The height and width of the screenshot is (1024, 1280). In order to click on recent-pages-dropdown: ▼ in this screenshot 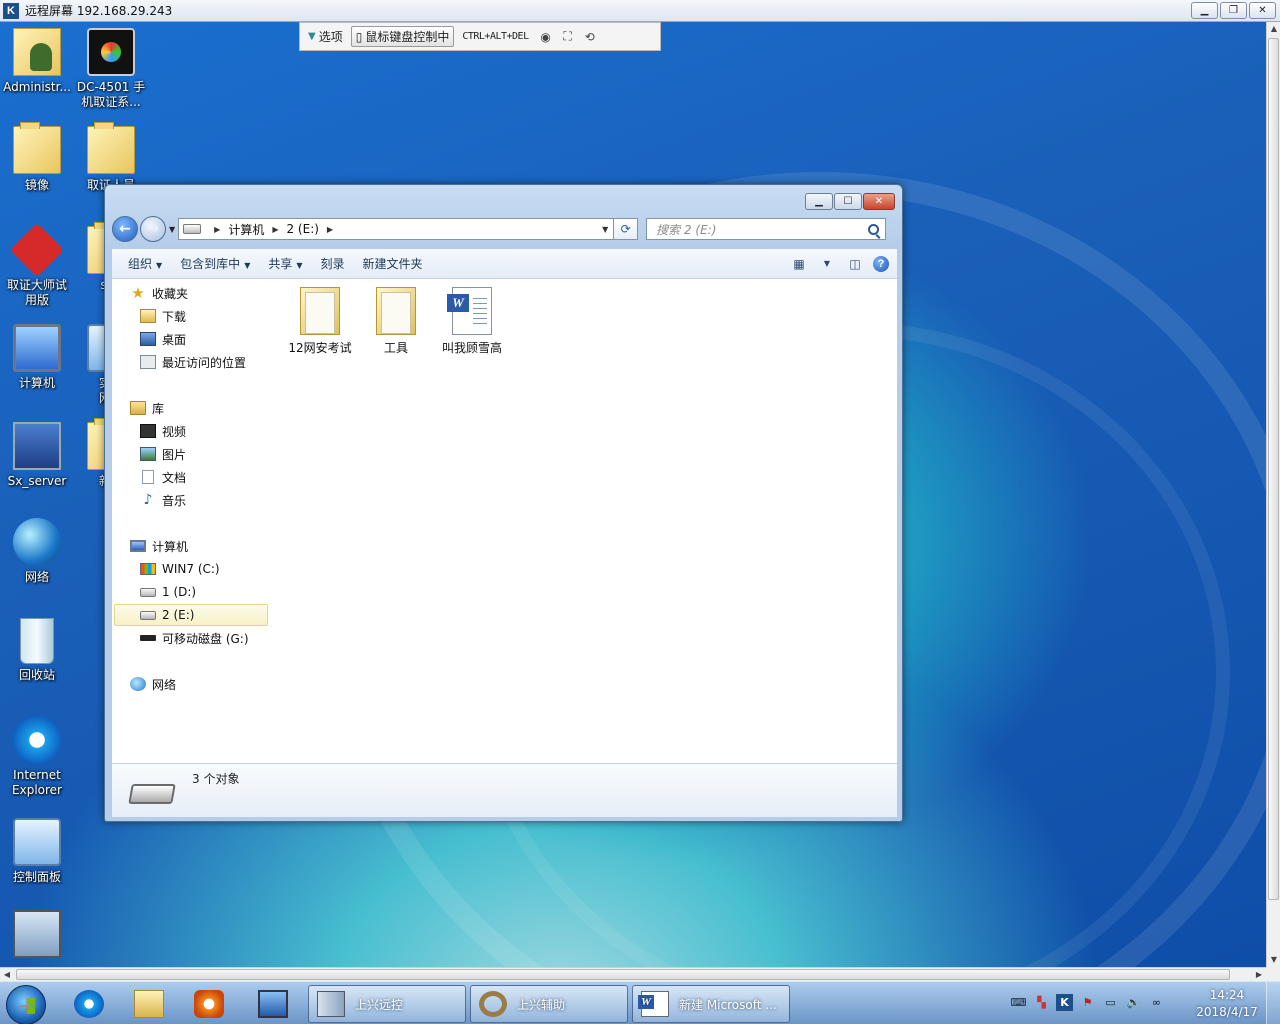, I will do `click(172, 229)`.